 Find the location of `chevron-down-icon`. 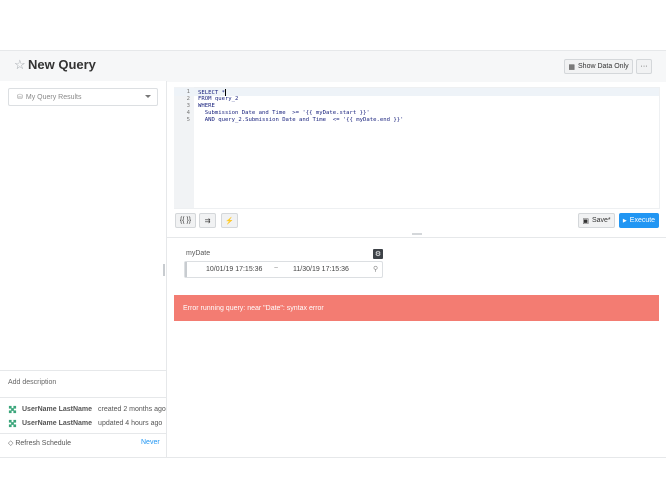

chevron-down-icon is located at coordinates (148, 96).